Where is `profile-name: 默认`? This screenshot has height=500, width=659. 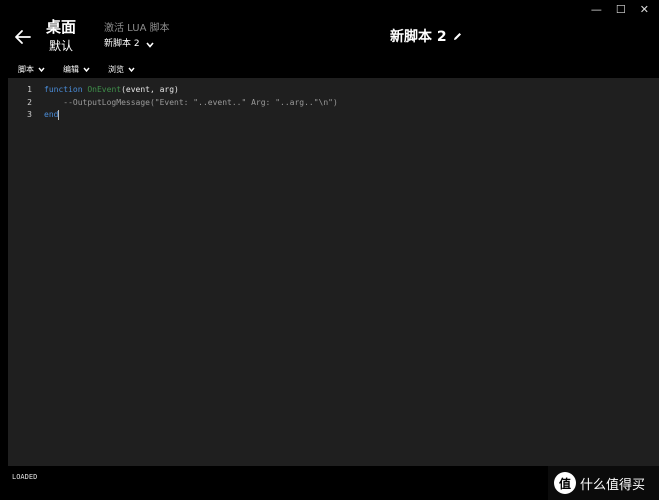
profile-name: 默认 is located at coordinates (61, 46).